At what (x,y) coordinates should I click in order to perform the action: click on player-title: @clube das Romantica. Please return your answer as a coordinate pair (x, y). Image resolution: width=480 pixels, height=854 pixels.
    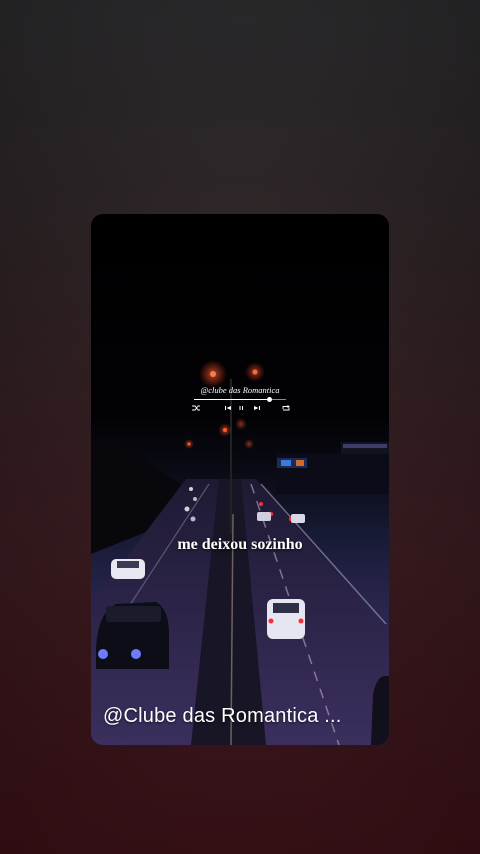
    Looking at the image, I should click on (240, 390).